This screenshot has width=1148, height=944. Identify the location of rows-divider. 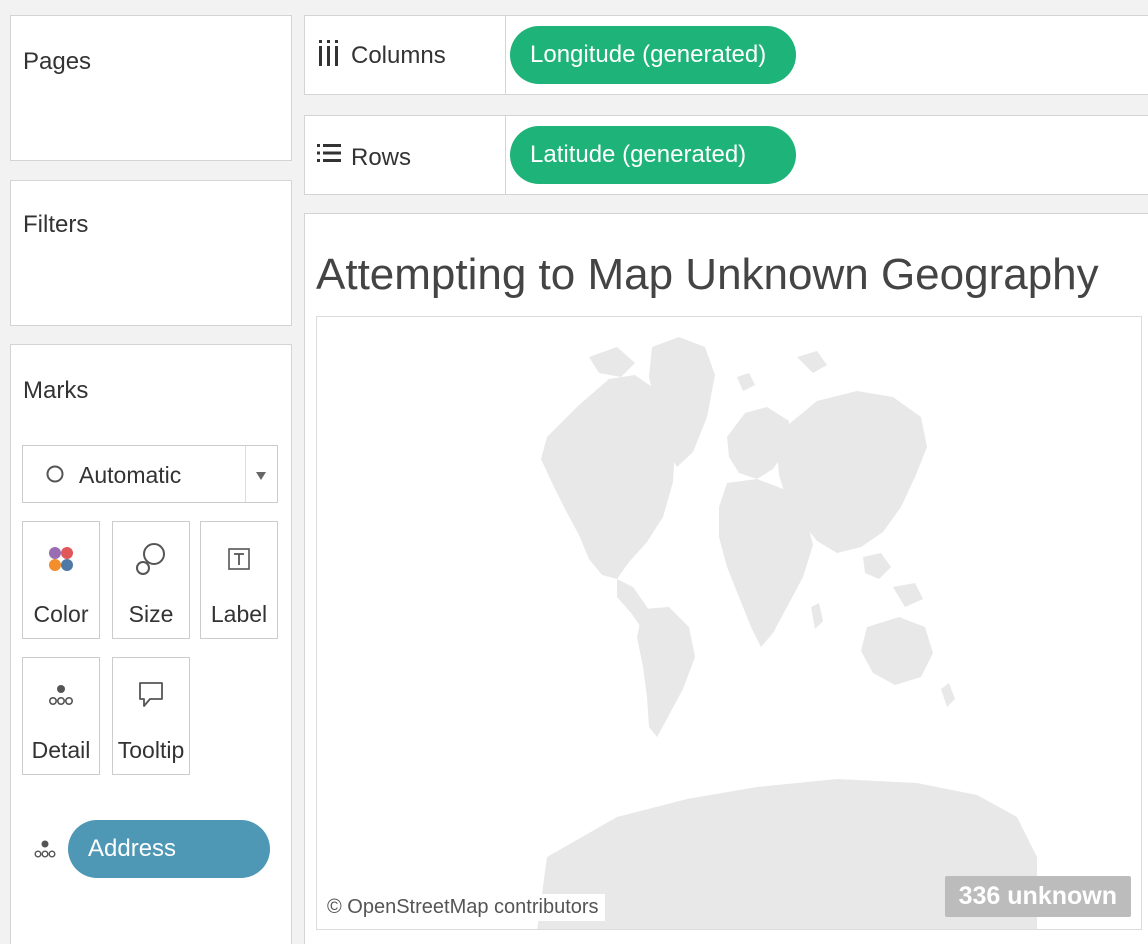
(505, 155).